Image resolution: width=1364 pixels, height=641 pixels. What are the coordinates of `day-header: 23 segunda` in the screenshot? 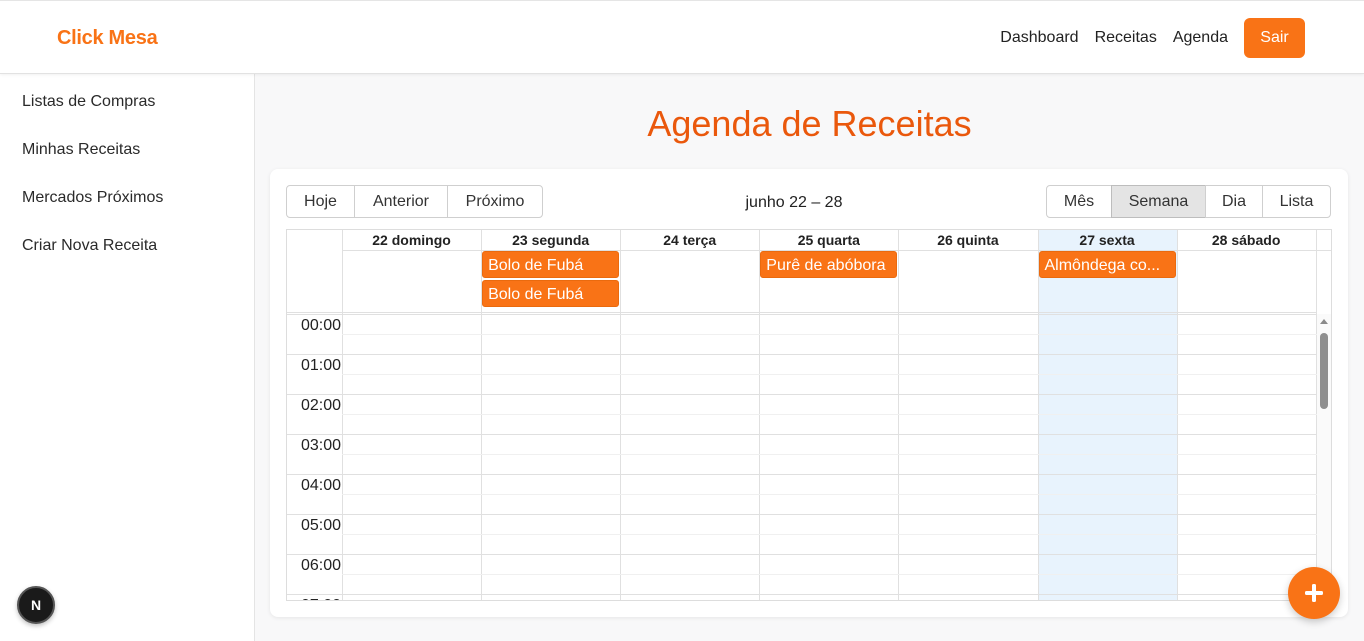 It's located at (550, 240).